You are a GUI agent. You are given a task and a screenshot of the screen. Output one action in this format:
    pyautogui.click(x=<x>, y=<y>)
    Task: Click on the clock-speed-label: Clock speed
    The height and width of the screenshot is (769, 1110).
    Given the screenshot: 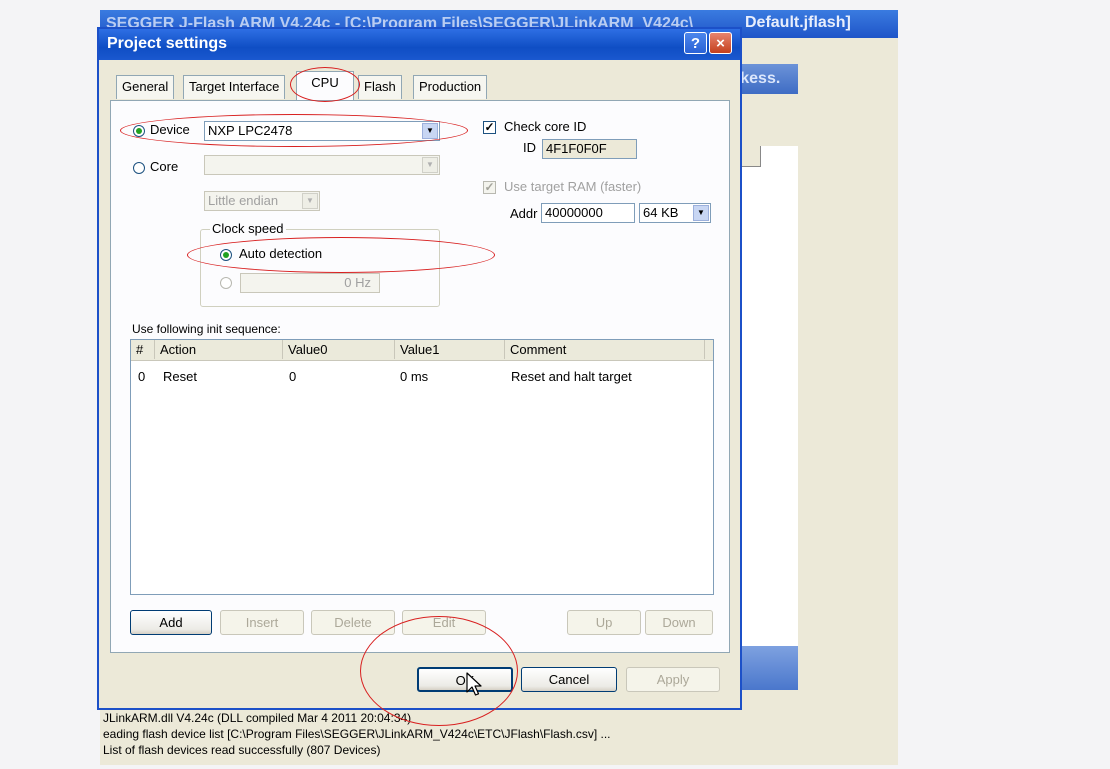 What is the action you would take?
    pyautogui.click(x=248, y=228)
    